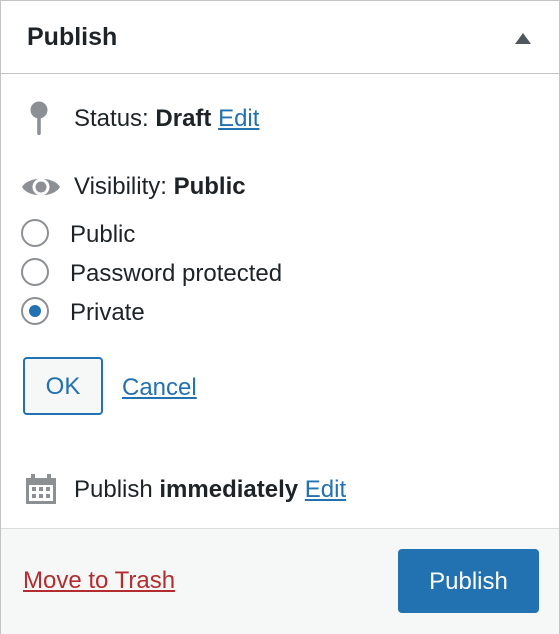 Image resolution: width=560 pixels, height=634 pixels. I want to click on eye-icon, so click(41, 187).